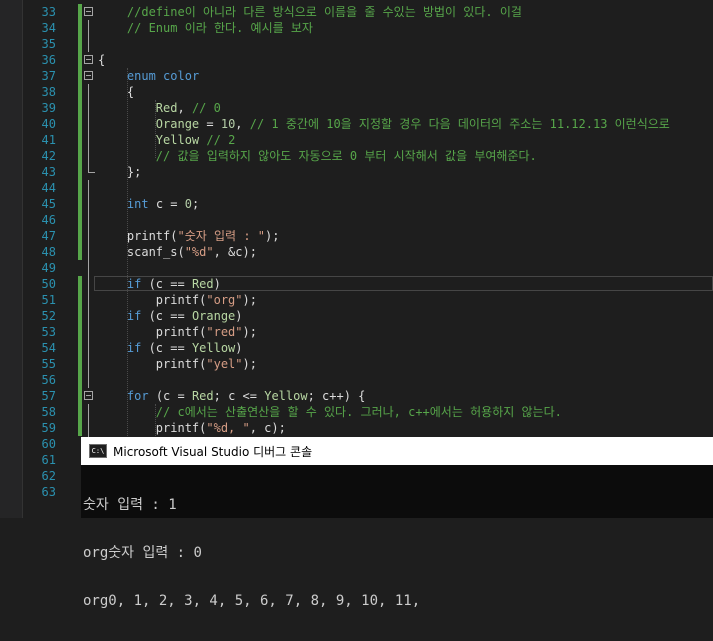  I want to click on code-line: 57 for (c = Red; c <= Yellow; c++) {, so click(356, 396).